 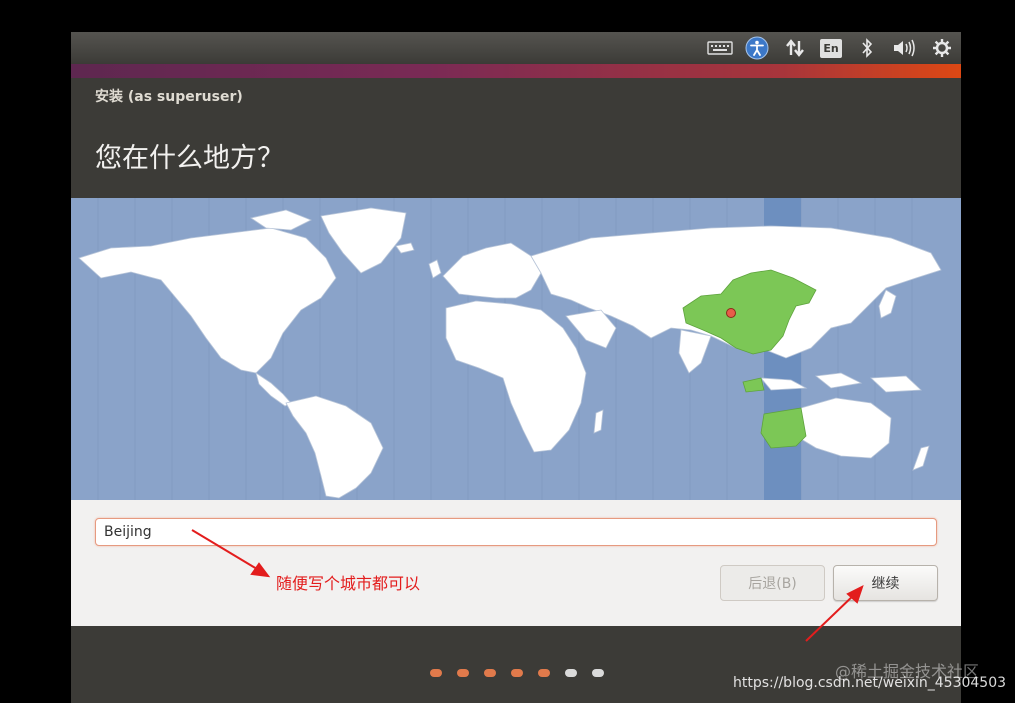 What do you see at coordinates (516, 532) in the screenshot?
I see `location-input` at bounding box center [516, 532].